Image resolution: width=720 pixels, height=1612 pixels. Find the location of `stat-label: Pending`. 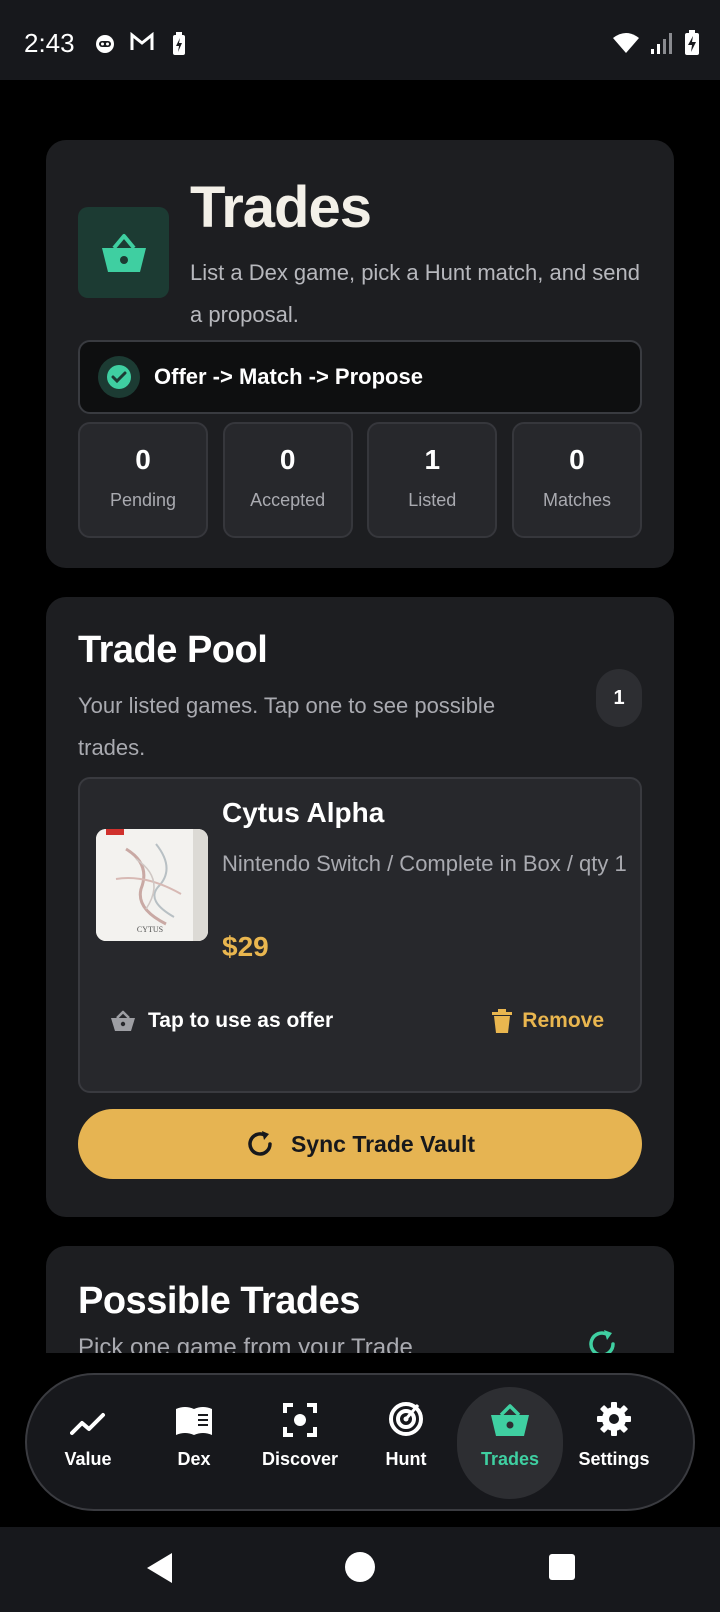

stat-label: Pending is located at coordinates (143, 500).